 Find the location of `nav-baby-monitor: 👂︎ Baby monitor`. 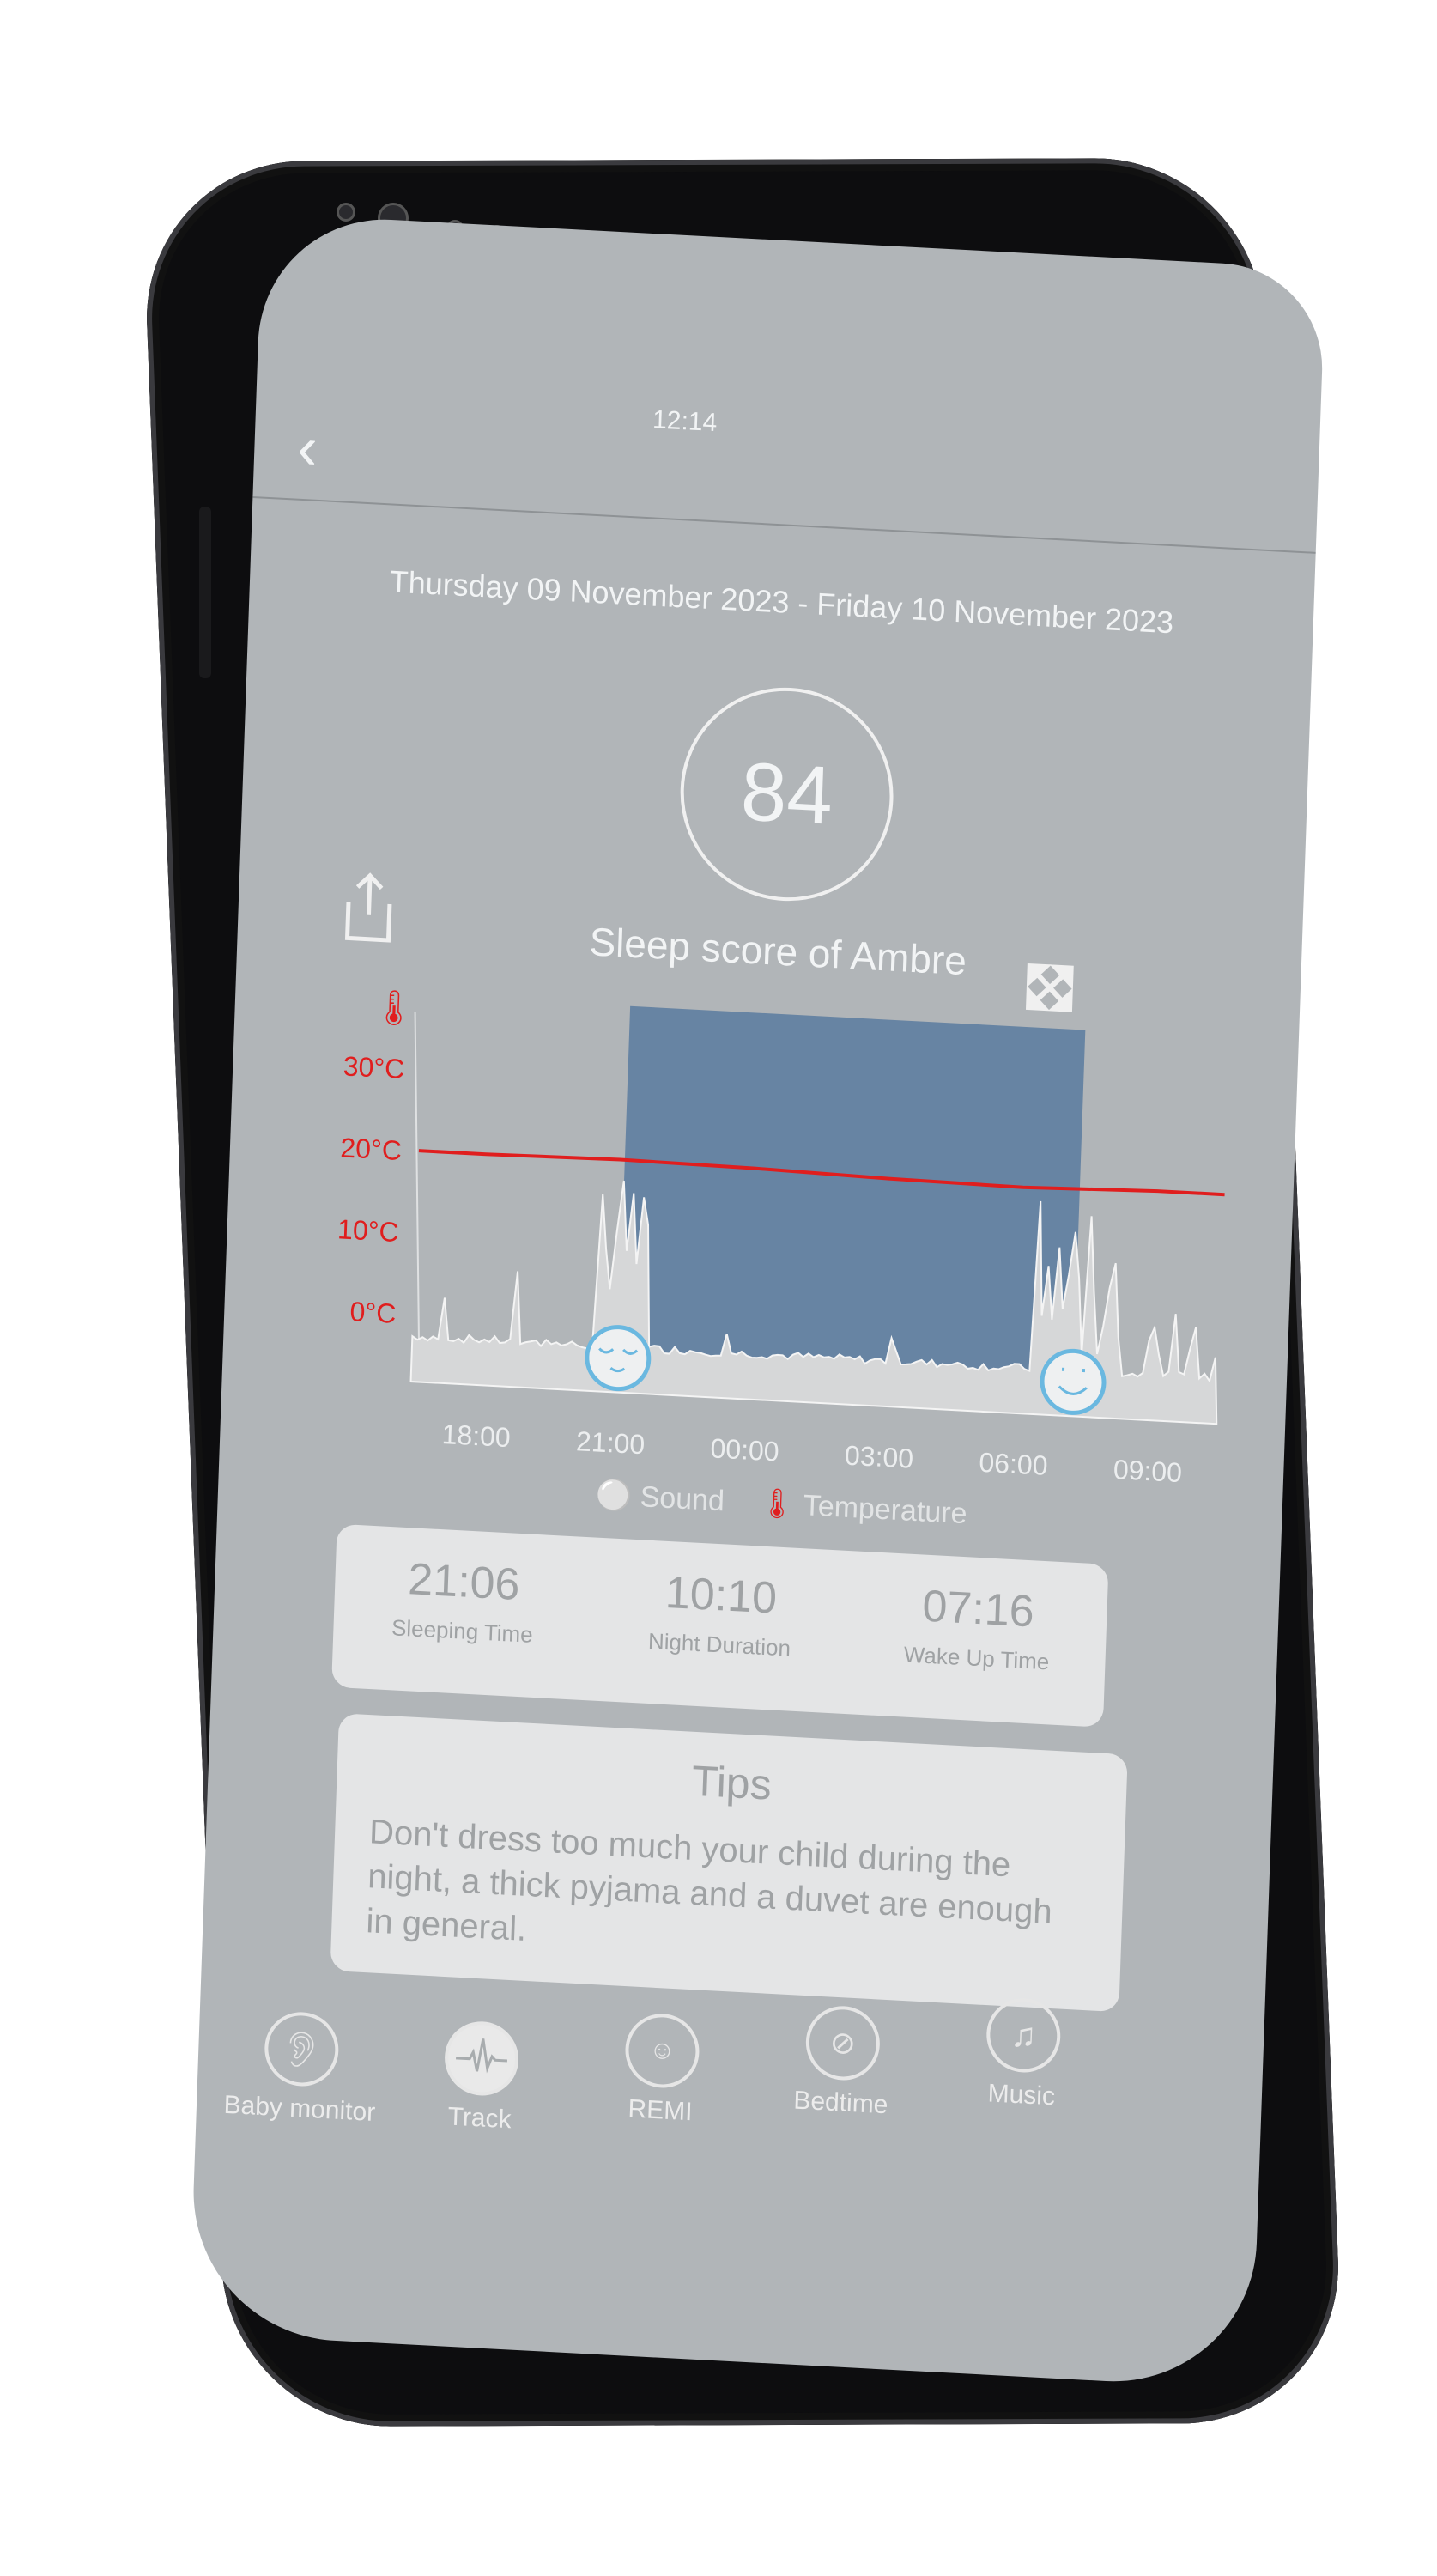

nav-baby-monitor: 👂︎ Baby monitor is located at coordinates (301, 2068).